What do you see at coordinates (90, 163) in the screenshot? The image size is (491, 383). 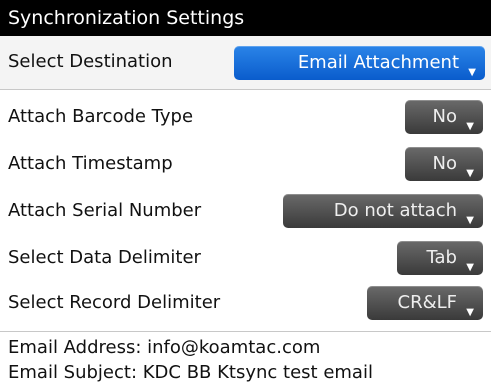 I see `attach-timestamp-label: Attach Timestamp` at bounding box center [90, 163].